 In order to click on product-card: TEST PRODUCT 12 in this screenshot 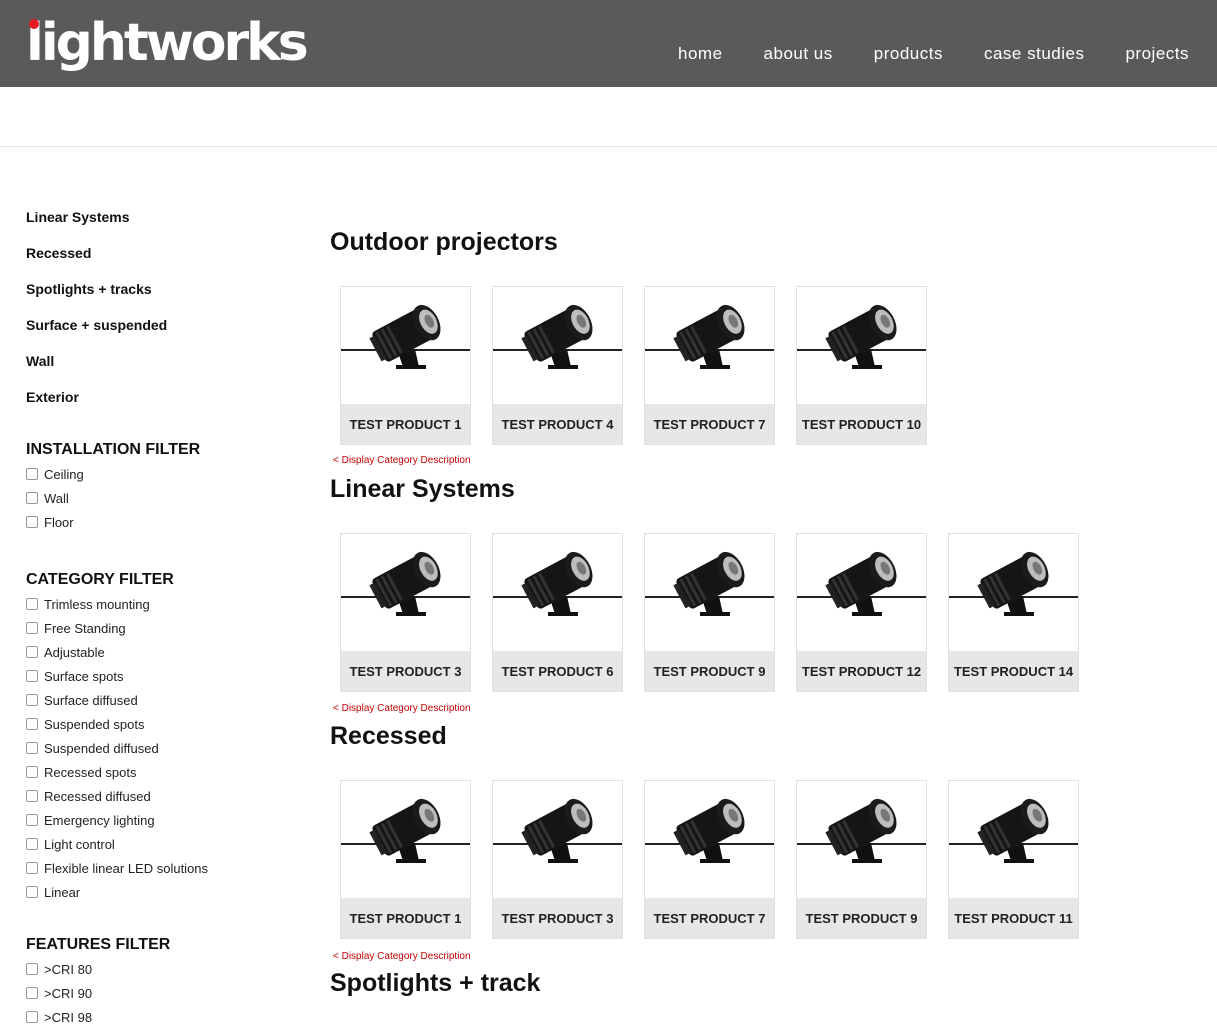, I will do `click(861, 612)`.